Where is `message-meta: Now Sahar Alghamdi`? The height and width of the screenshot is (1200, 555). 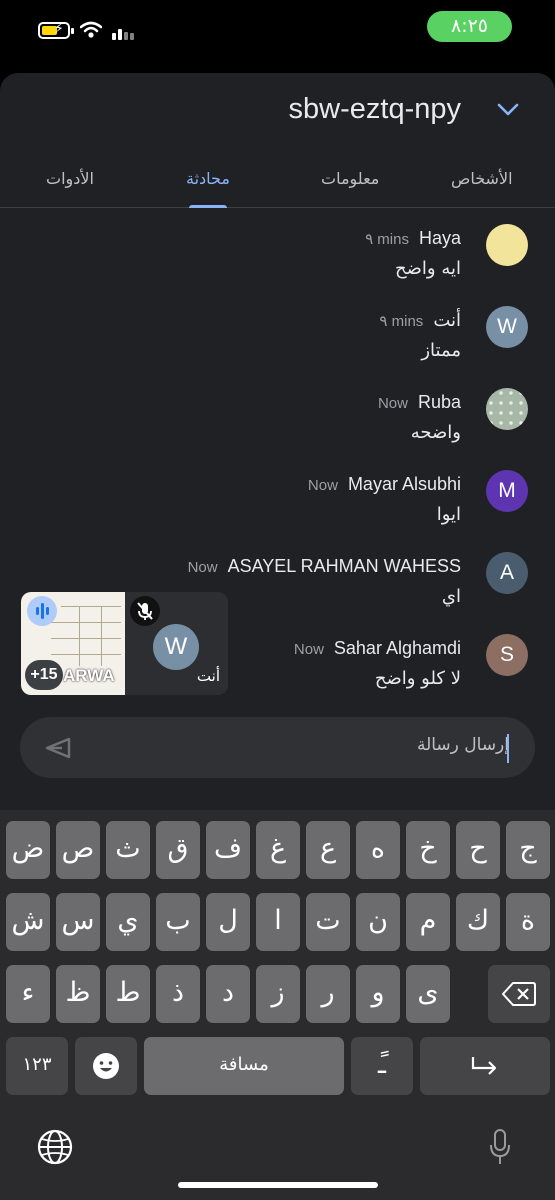
message-meta: Now Sahar Alghamdi is located at coordinates (377, 648).